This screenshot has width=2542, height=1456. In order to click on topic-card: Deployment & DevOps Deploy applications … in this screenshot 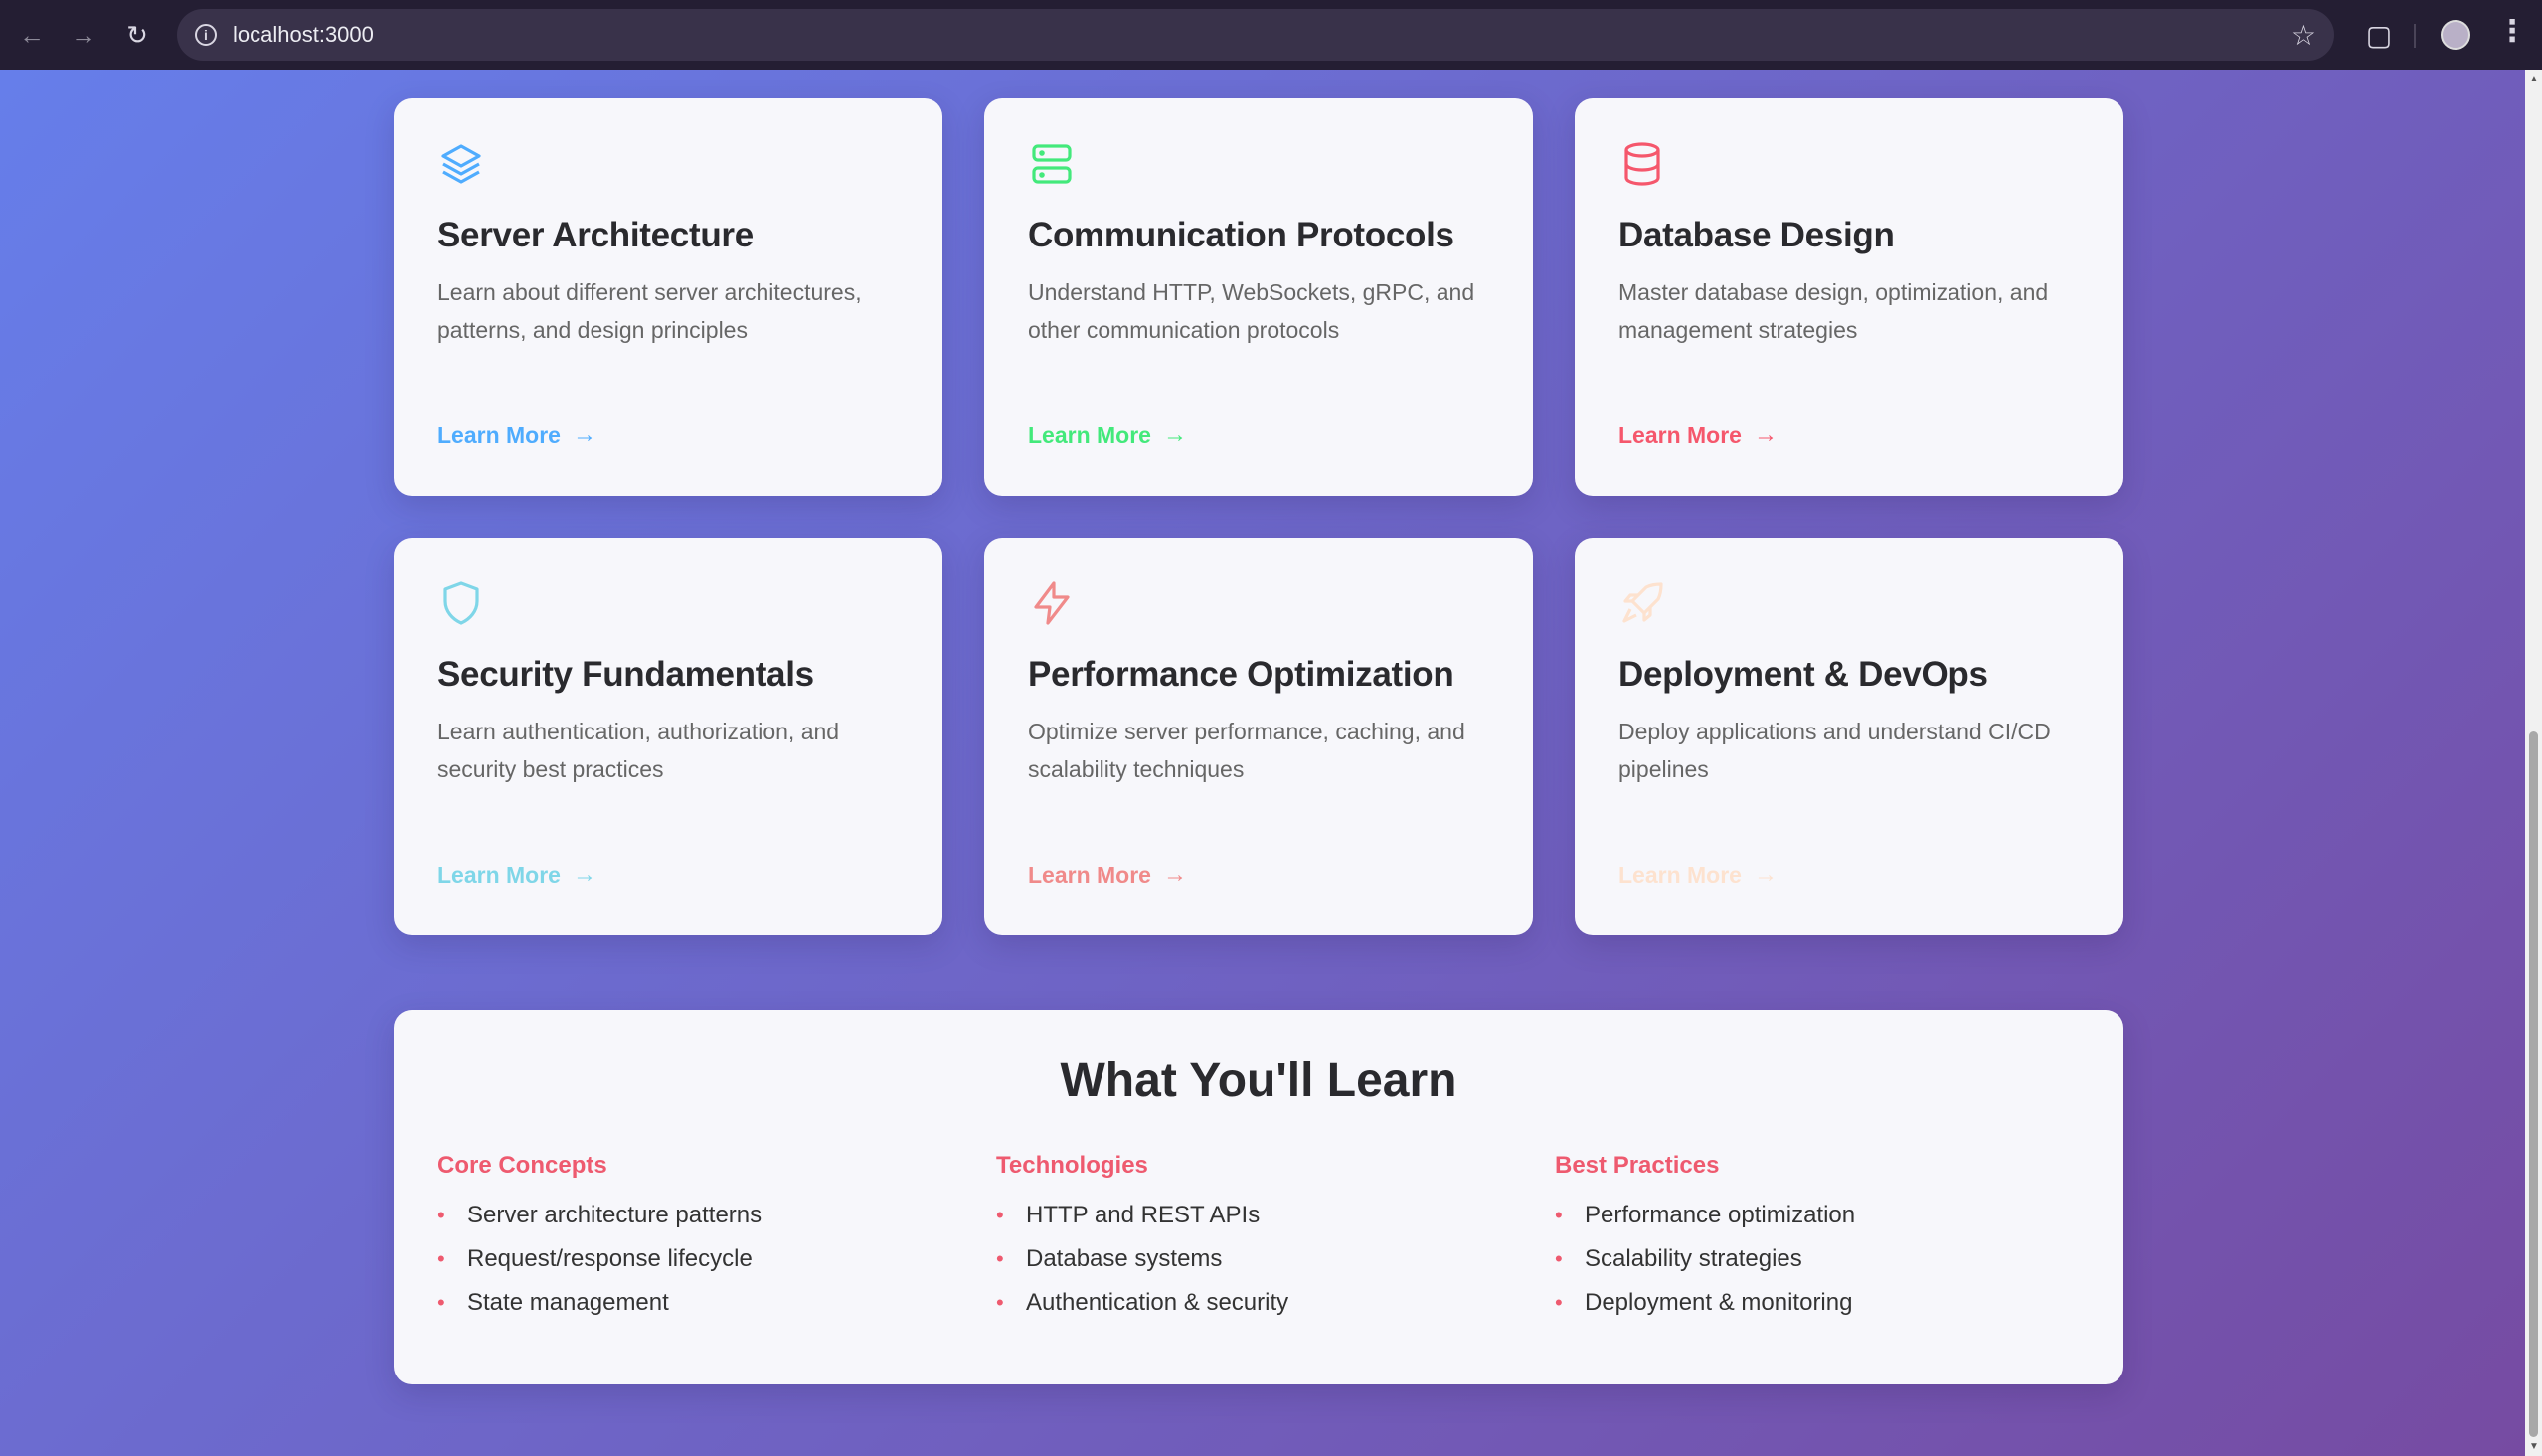, I will do `click(1849, 736)`.